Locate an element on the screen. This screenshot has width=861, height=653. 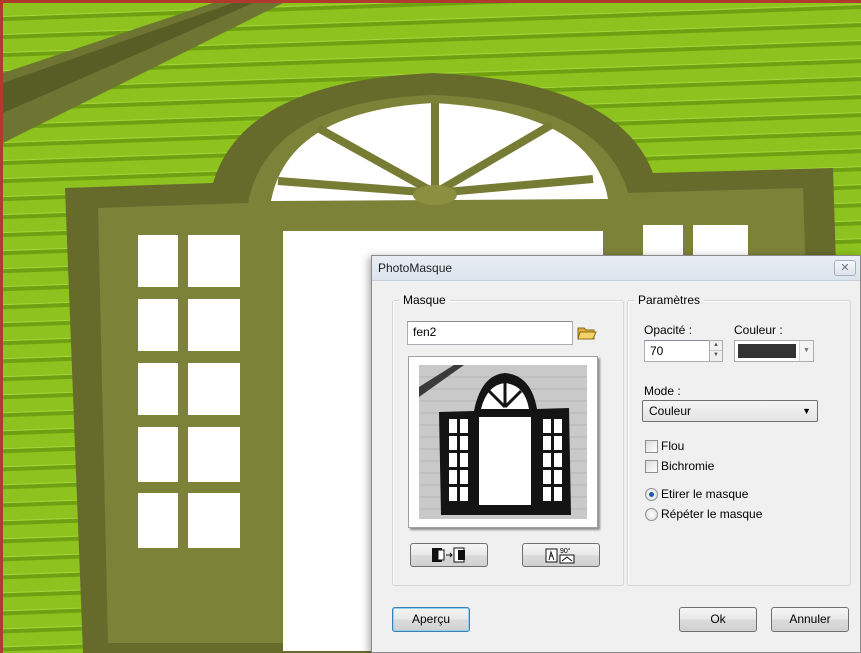
opacity-label: Opacité : is located at coordinates (668, 330).